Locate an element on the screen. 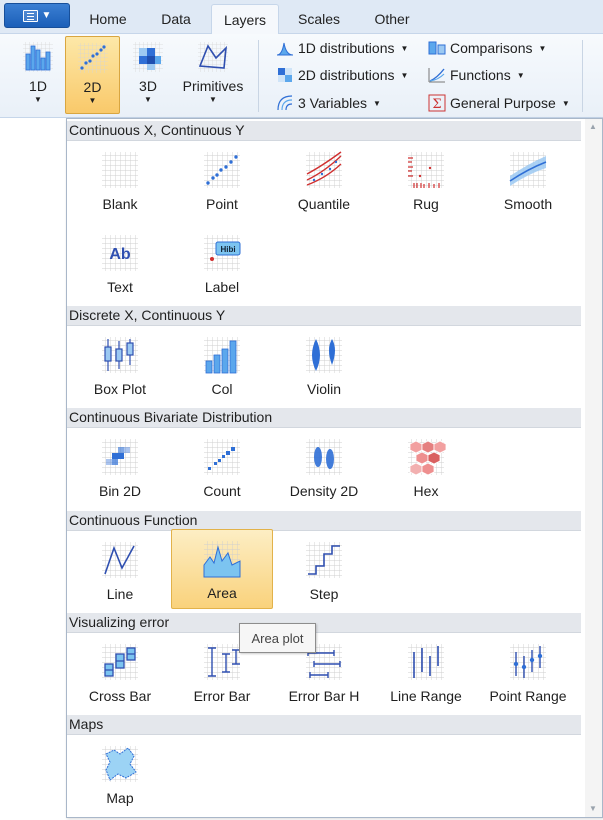 The height and width of the screenshot is (820, 603). item-hex: Hex is located at coordinates (426, 468).